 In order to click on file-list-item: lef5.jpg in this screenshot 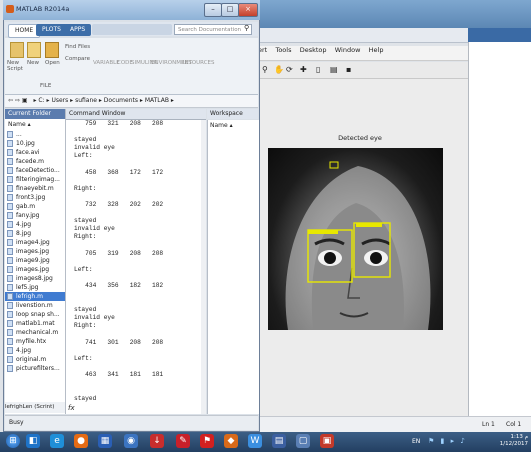, I will do `click(35, 287)`.